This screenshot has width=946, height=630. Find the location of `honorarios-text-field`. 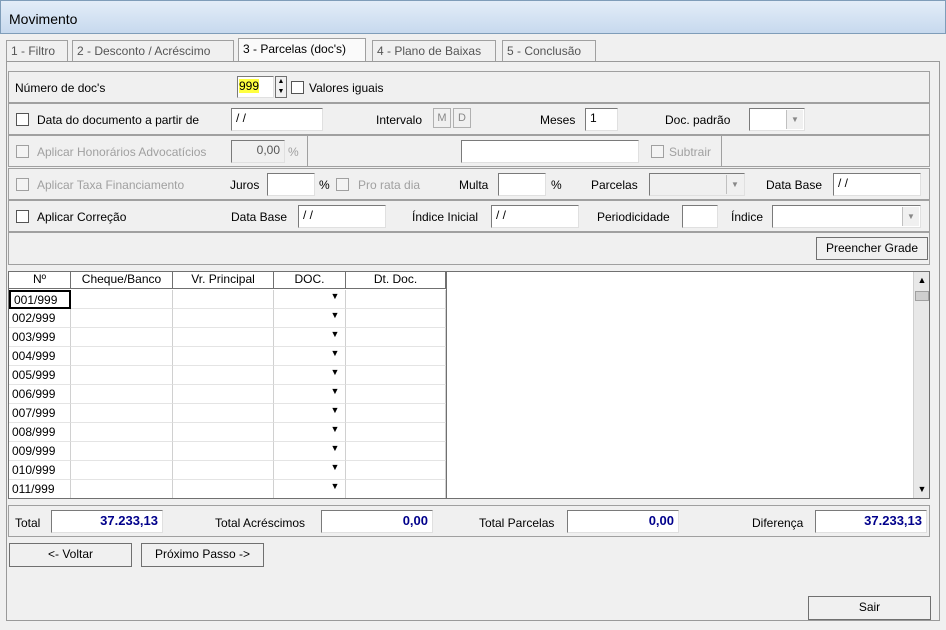

honorarios-text-field is located at coordinates (550, 151).